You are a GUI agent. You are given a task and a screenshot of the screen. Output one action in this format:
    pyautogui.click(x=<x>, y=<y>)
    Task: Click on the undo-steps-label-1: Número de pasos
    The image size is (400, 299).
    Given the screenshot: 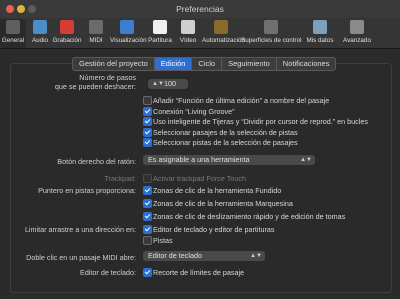 What is the action you would take?
    pyautogui.click(x=107, y=77)
    